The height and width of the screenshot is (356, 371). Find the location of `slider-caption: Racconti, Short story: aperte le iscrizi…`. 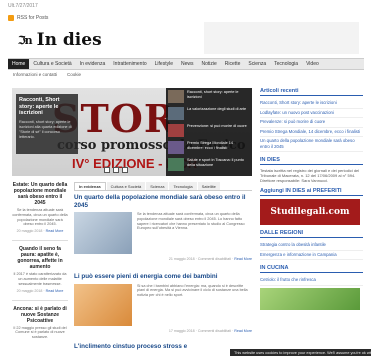

slider-caption: Racconti, Short story: aperte le iscrizi… is located at coordinates (47, 124).